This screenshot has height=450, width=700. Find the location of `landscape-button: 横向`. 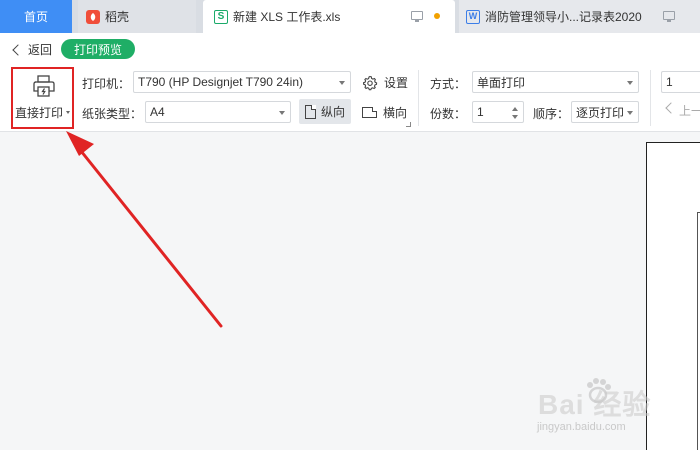

landscape-button: 横向 is located at coordinates (384, 112).